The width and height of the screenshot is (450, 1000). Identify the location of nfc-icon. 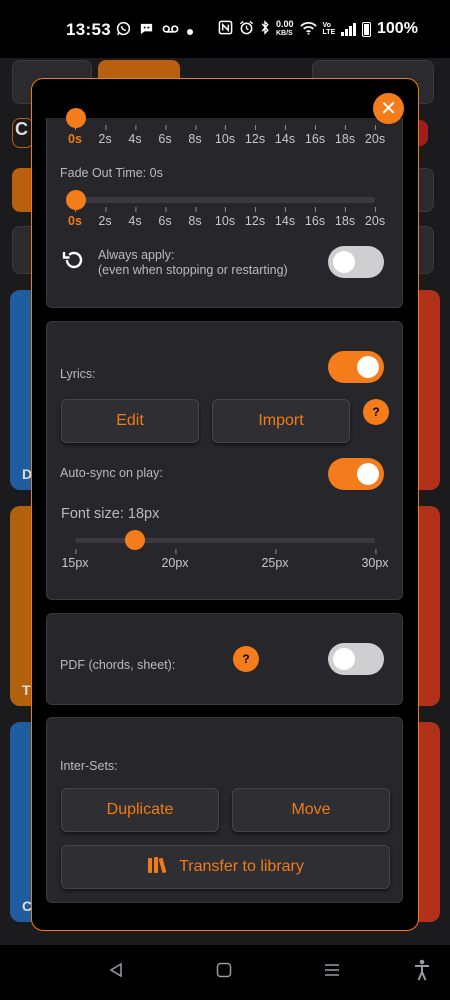
(225, 29).